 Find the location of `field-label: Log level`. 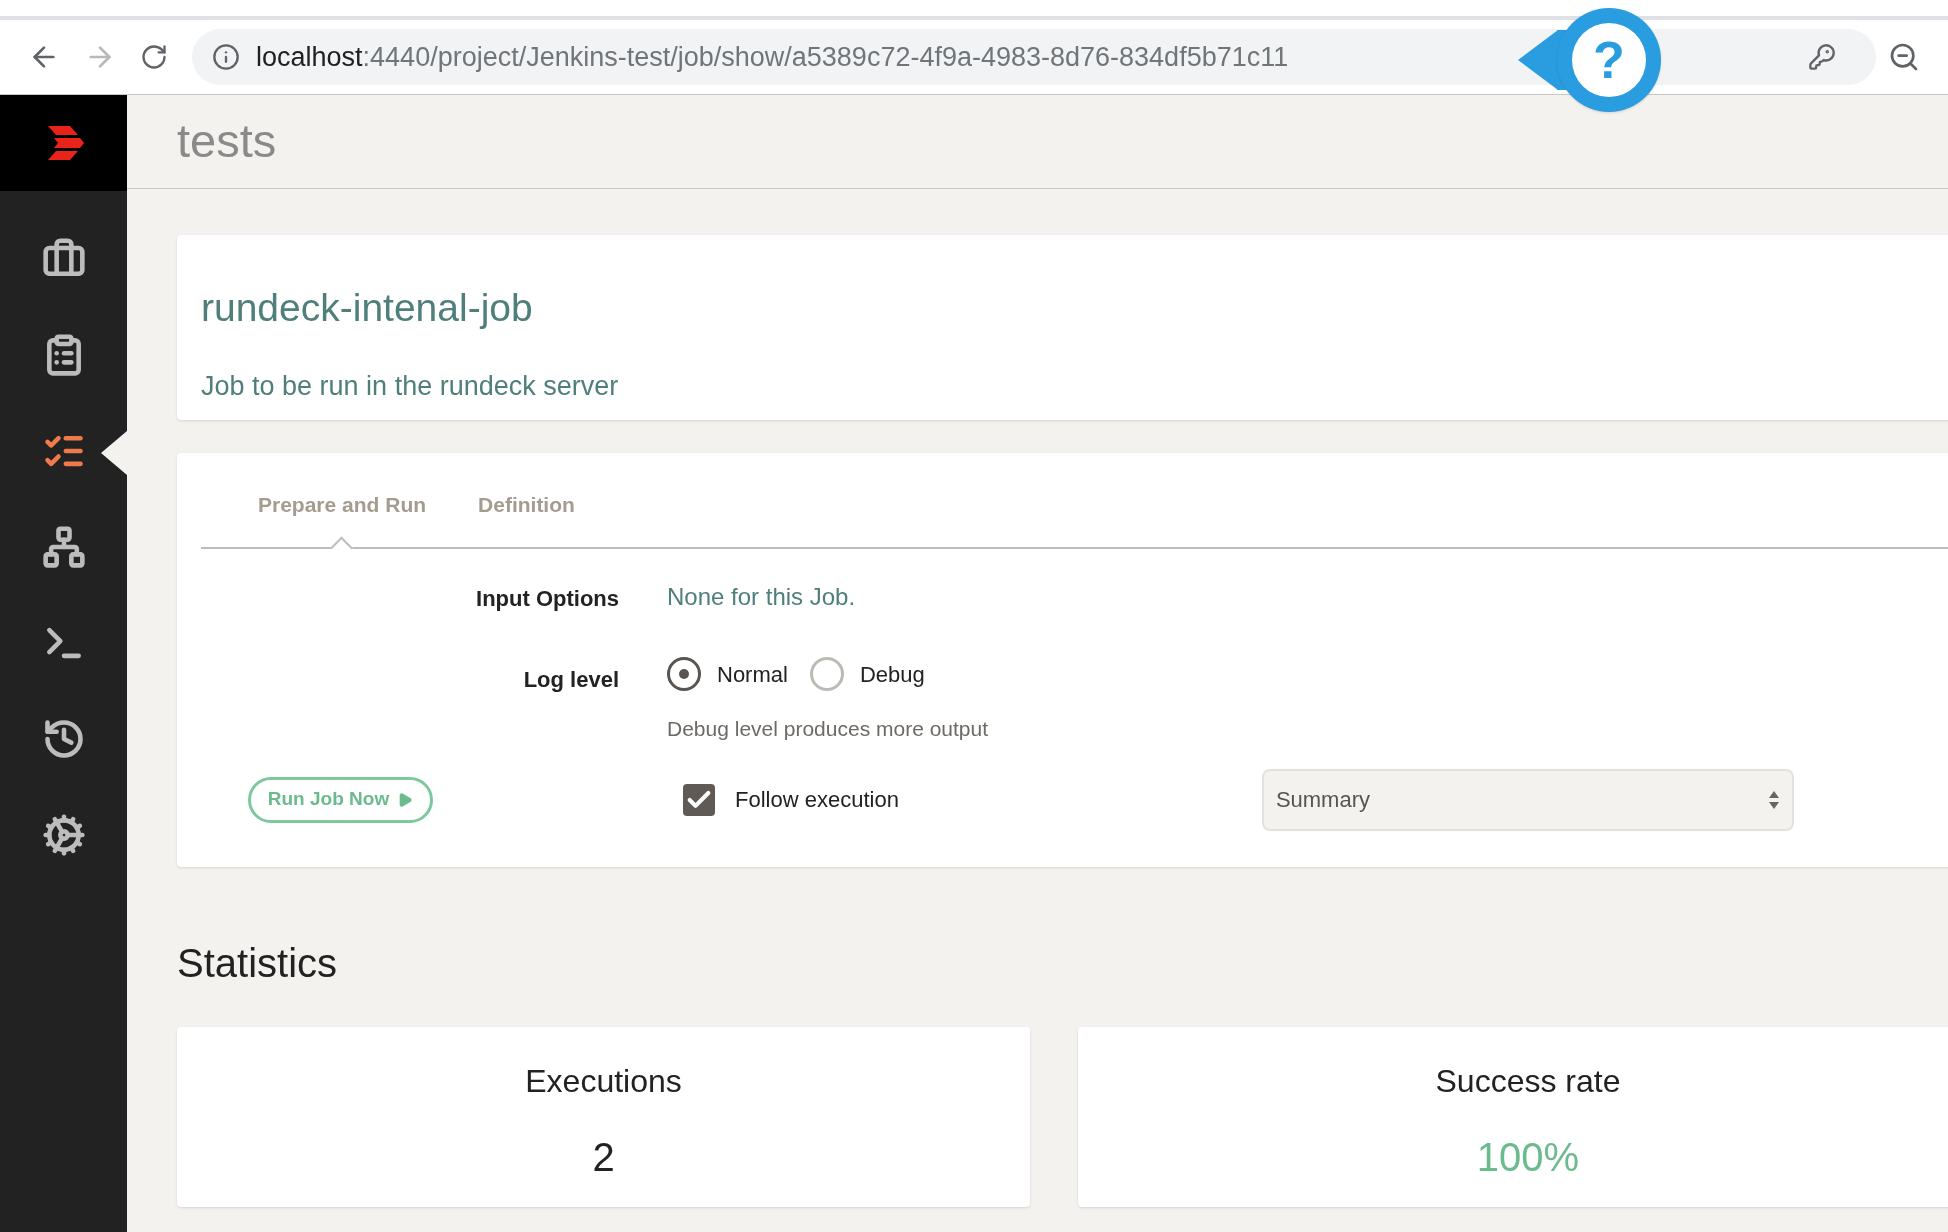

field-label: Log level is located at coordinates (570, 680).